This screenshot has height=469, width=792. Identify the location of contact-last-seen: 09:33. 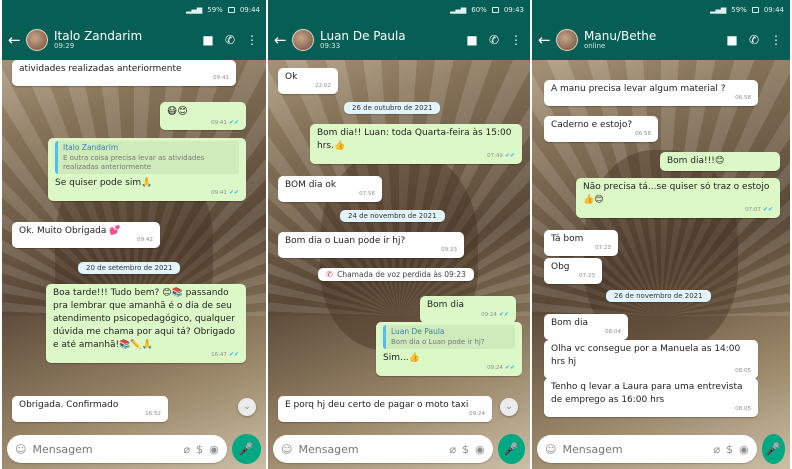
(330, 45).